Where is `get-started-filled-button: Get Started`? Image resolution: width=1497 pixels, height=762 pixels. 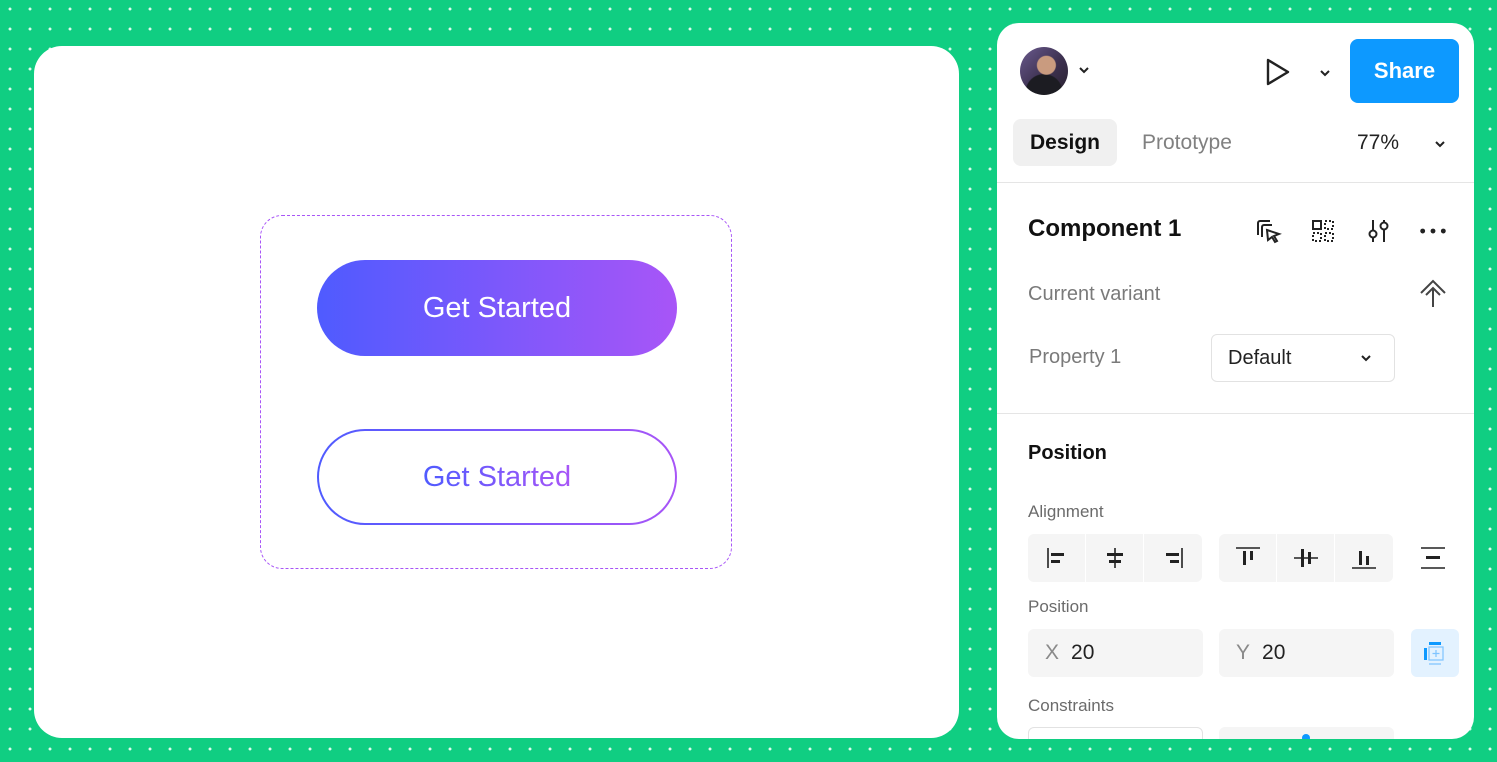 get-started-filled-button: Get Started is located at coordinates (497, 308).